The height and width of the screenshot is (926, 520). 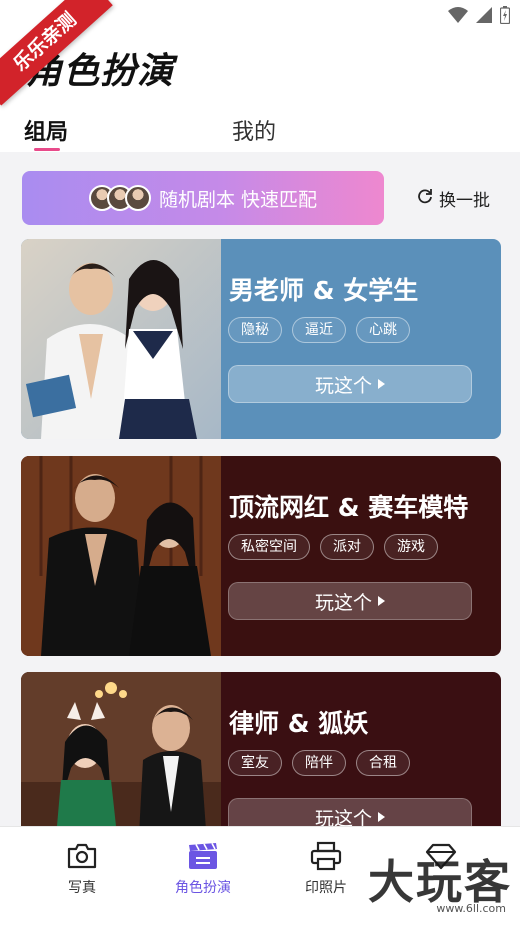 I want to click on wifi-icon, so click(x=458, y=17).